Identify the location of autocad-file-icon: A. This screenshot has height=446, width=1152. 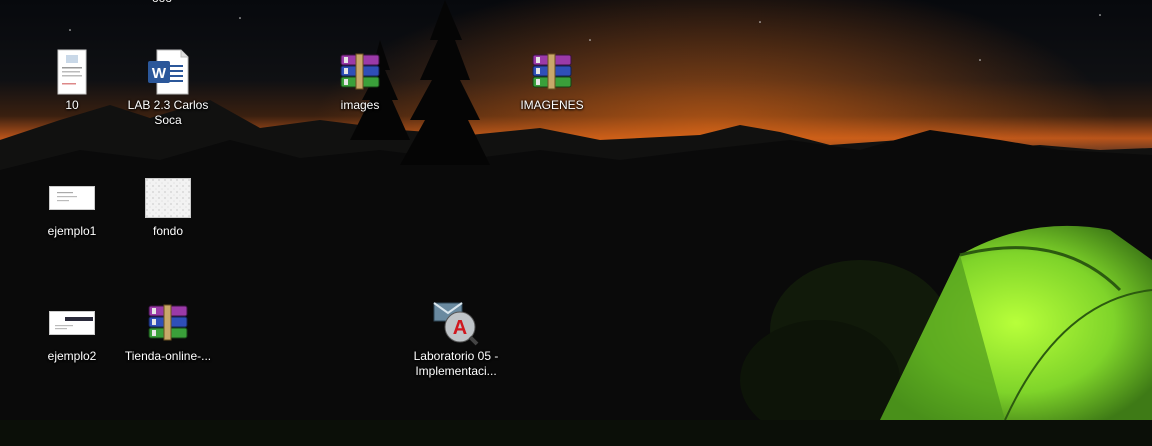
(456, 323).